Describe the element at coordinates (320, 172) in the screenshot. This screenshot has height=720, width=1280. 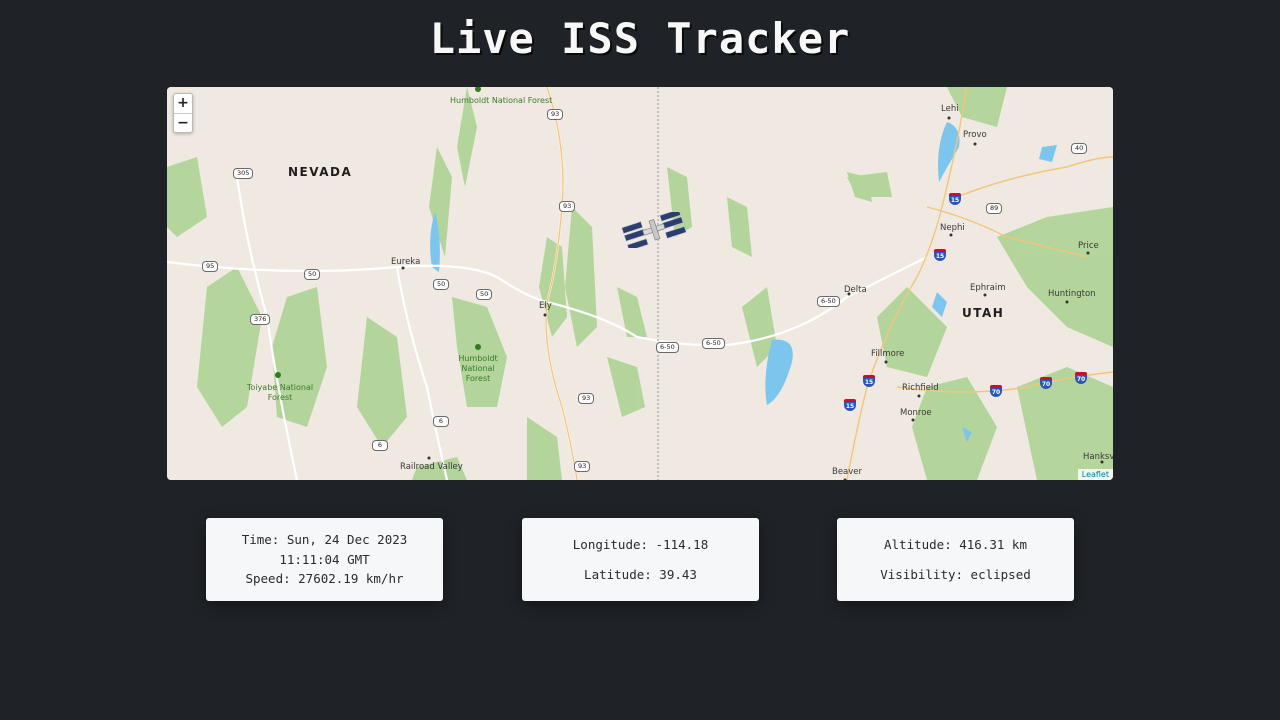
I see `state-label-nevada: NEVADA` at that location.